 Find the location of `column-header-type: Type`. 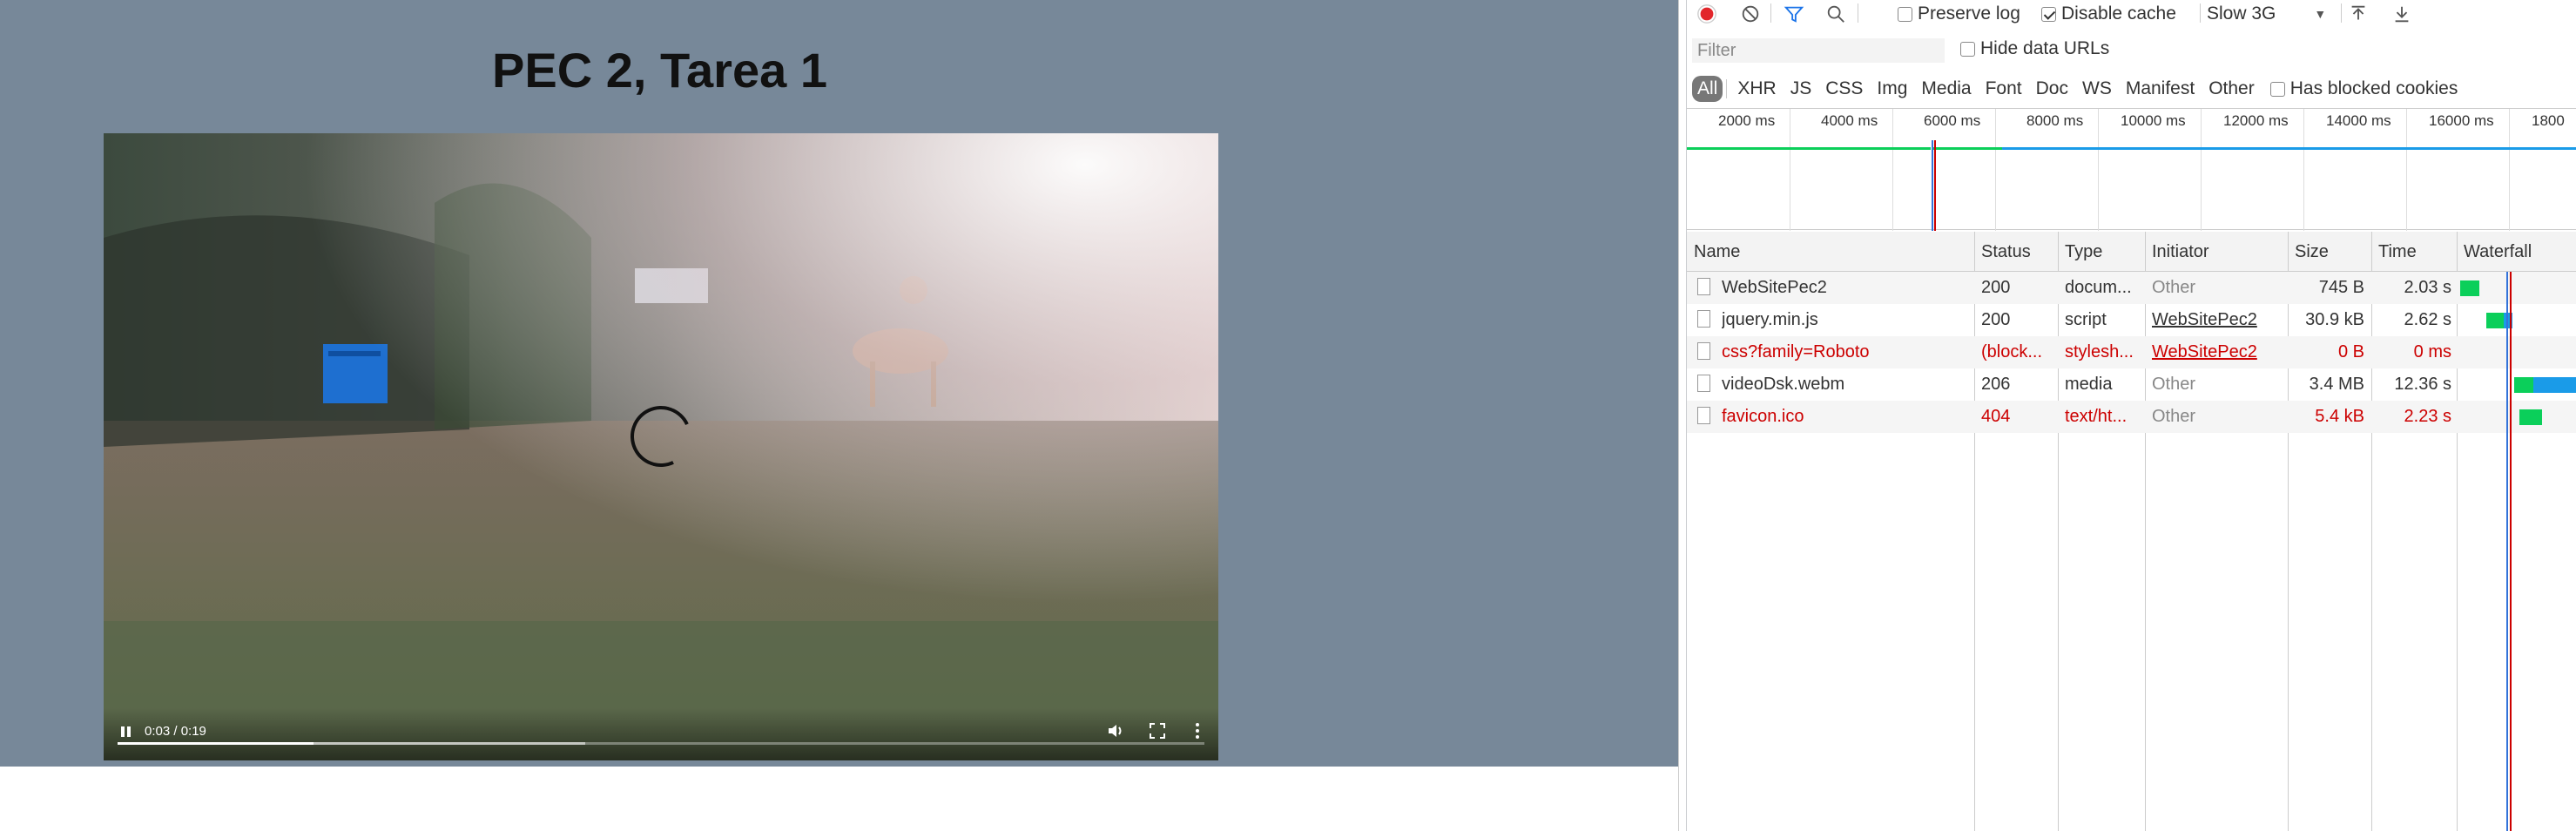

column-header-type: Type is located at coordinates (2083, 252).